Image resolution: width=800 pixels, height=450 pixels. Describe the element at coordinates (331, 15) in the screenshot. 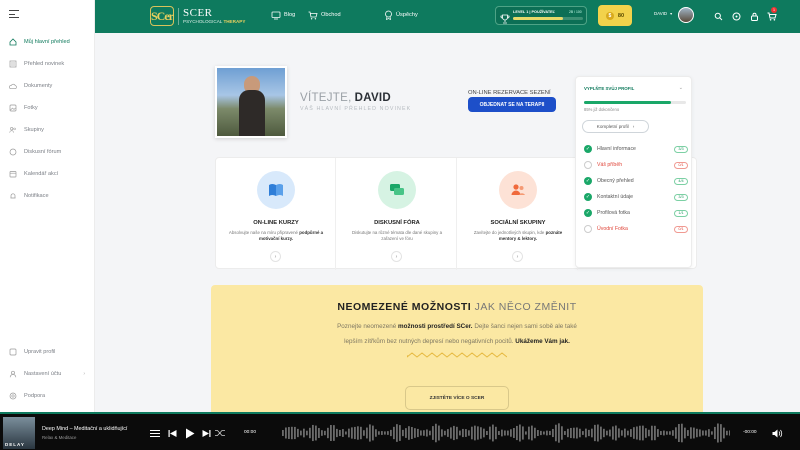

I see `nav-shop-label: Obchod` at that location.